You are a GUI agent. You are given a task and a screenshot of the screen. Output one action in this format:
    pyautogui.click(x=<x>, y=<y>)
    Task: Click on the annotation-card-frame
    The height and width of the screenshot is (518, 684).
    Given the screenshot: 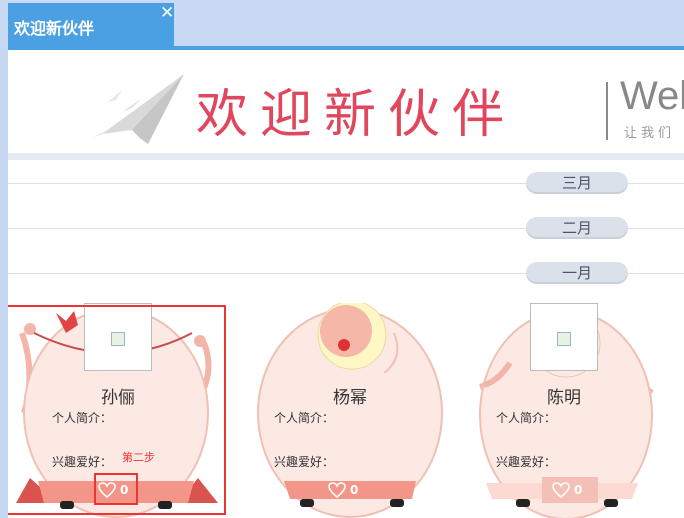 What is the action you would take?
    pyautogui.click(x=117, y=410)
    